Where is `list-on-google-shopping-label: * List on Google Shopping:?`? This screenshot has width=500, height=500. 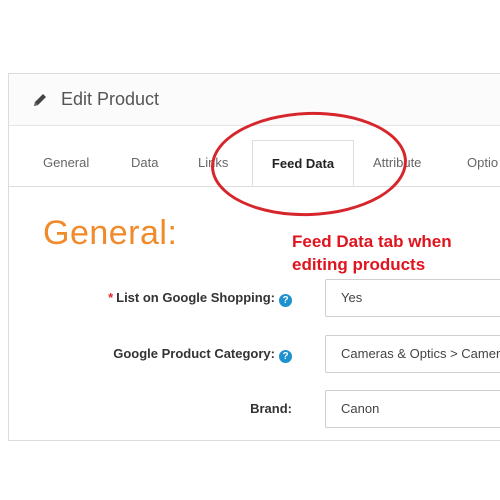 list-on-google-shopping-label: * List on Google Shopping:? is located at coordinates (190, 298).